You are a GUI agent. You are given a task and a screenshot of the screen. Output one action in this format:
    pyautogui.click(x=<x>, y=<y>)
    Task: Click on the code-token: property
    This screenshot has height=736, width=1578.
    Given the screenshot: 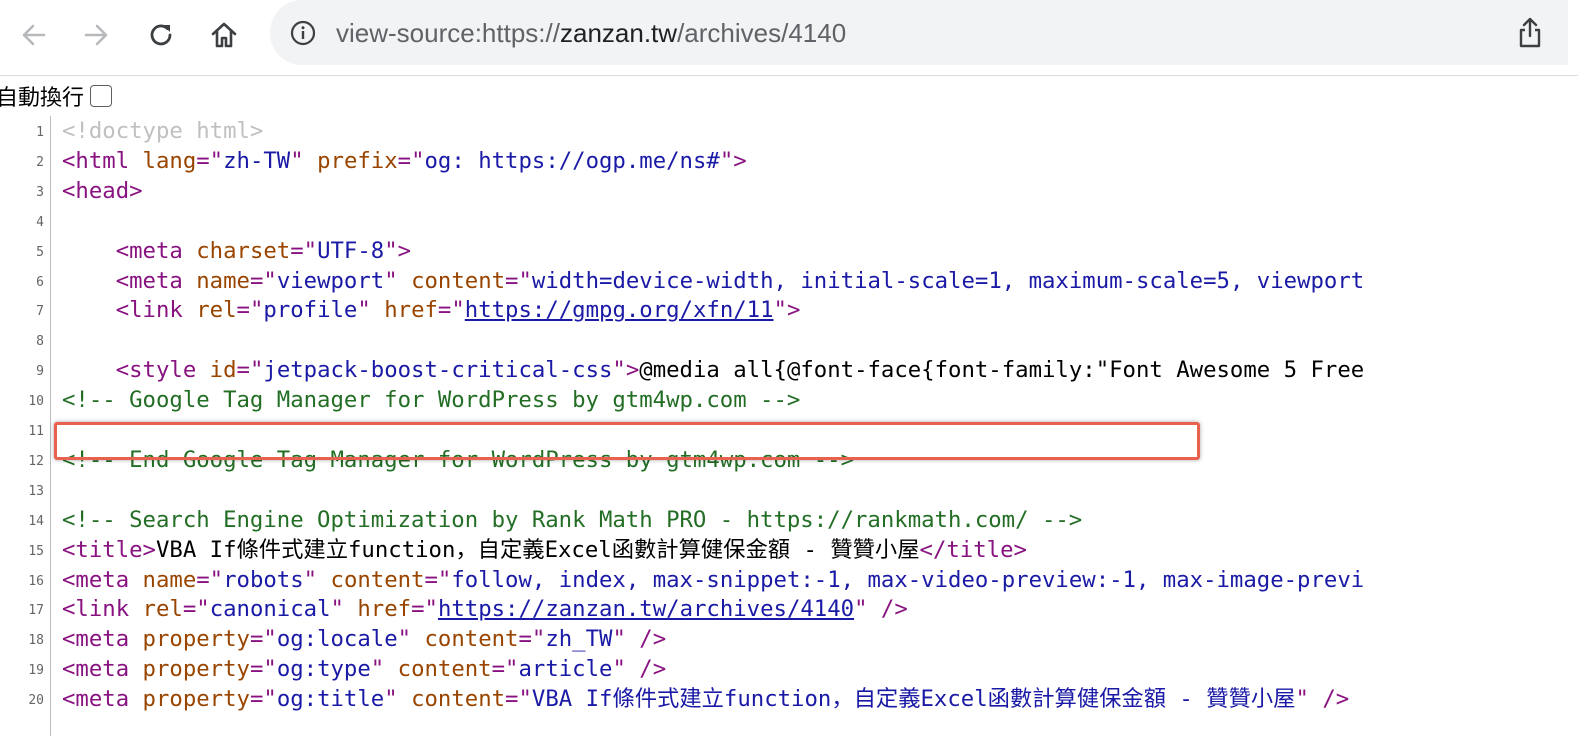 What is the action you would take?
    pyautogui.click(x=196, y=699)
    